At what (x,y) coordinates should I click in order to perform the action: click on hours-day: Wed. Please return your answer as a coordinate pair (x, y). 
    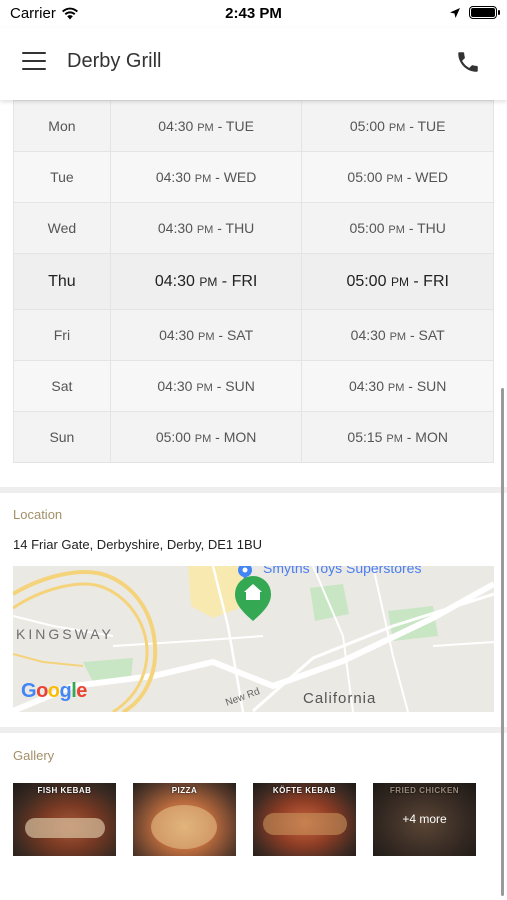
    Looking at the image, I should click on (62, 228).